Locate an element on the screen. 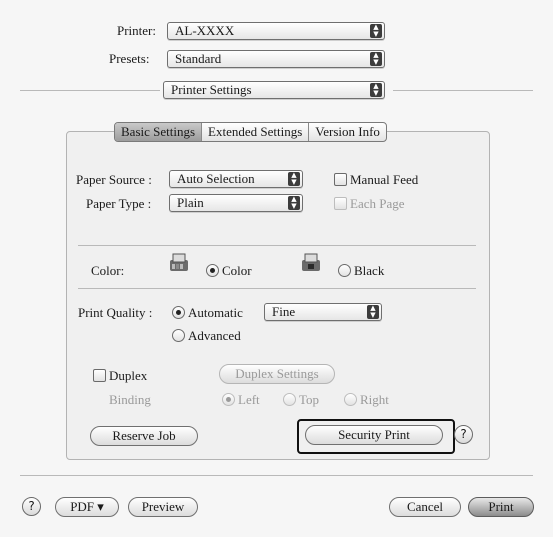 The height and width of the screenshot is (537, 553). duplex-label: Duplex is located at coordinates (128, 375).